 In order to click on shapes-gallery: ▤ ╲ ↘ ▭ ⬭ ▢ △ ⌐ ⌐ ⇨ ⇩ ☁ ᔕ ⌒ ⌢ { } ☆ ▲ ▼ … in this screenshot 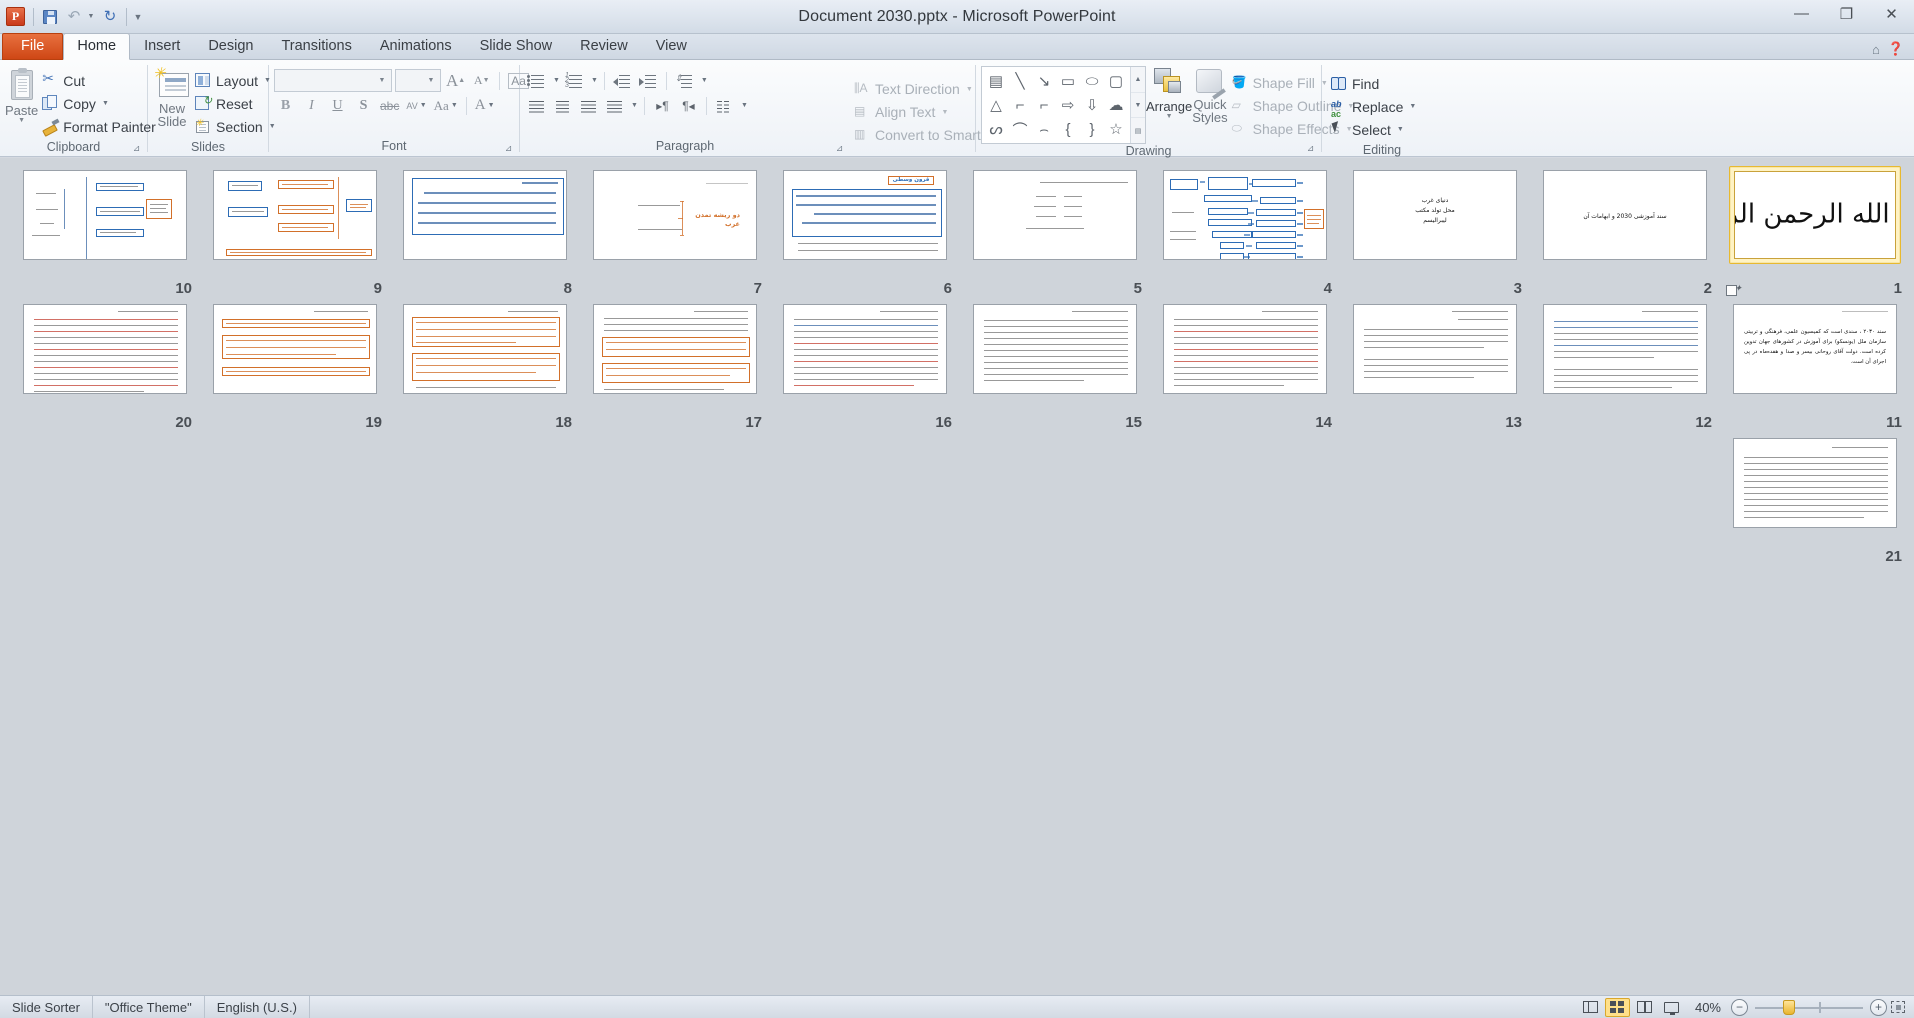, I will do `click(1063, 105)`.